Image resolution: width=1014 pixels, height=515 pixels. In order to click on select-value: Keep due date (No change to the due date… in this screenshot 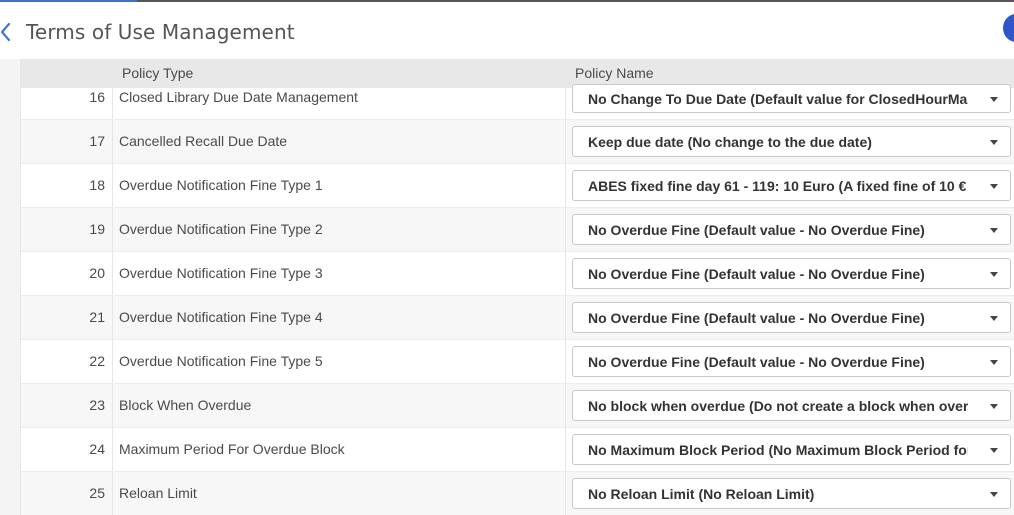, I will do `click(730, 142)`.